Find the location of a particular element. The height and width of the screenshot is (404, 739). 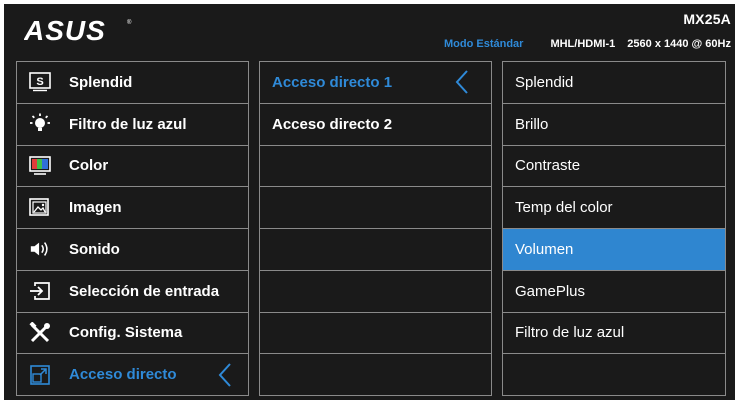

shortcut-icon is located at coordinates (40, 375).